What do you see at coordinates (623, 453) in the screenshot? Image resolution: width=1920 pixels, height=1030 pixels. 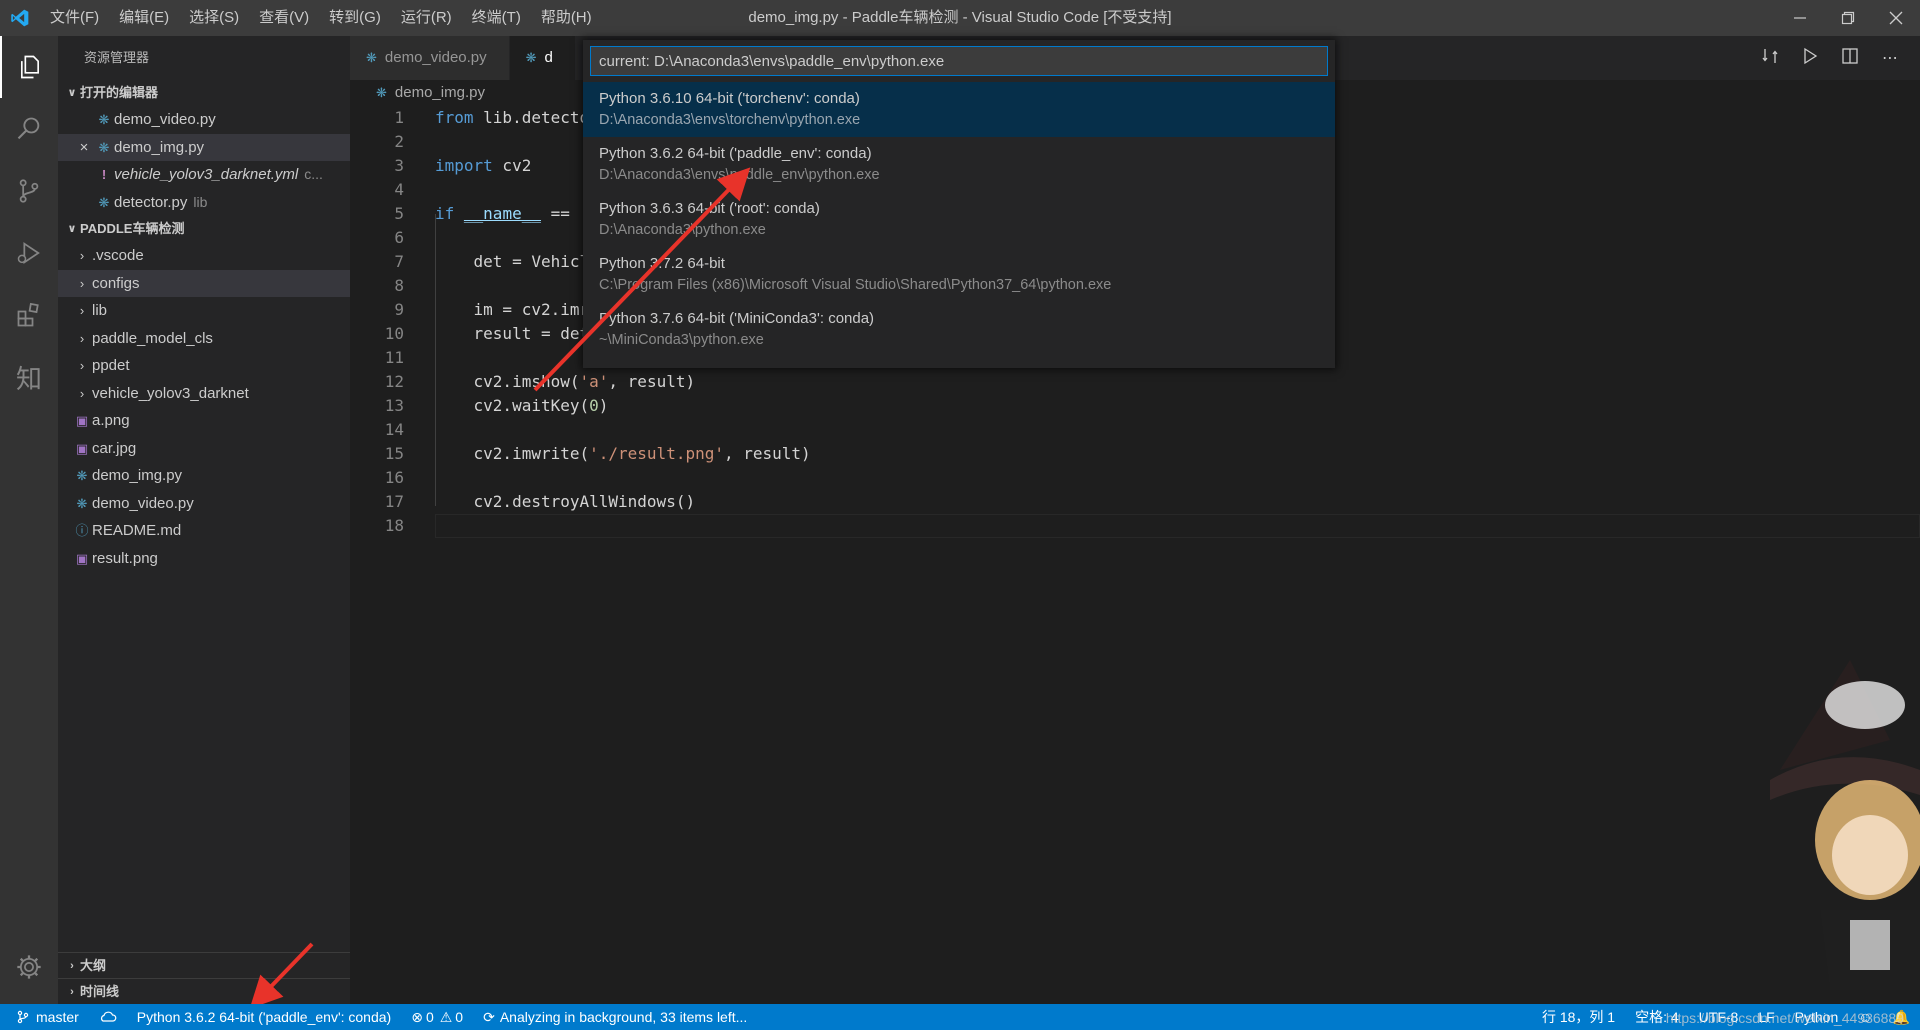 I see `code-text: cv2.imwrite('./result.png', result)` at bounding box center [623, 453].